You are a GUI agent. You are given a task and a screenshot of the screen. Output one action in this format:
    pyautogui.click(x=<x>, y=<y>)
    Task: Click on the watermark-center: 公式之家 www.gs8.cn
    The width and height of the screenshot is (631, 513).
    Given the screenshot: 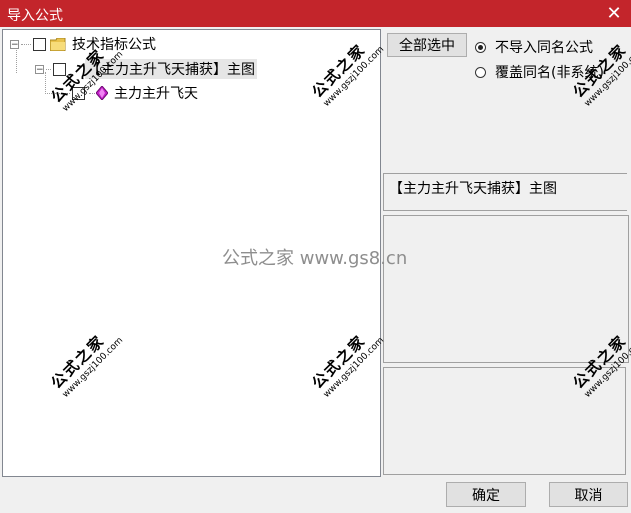 What is the action you would take?
    pyautogui.click(x=315, y=258)
    